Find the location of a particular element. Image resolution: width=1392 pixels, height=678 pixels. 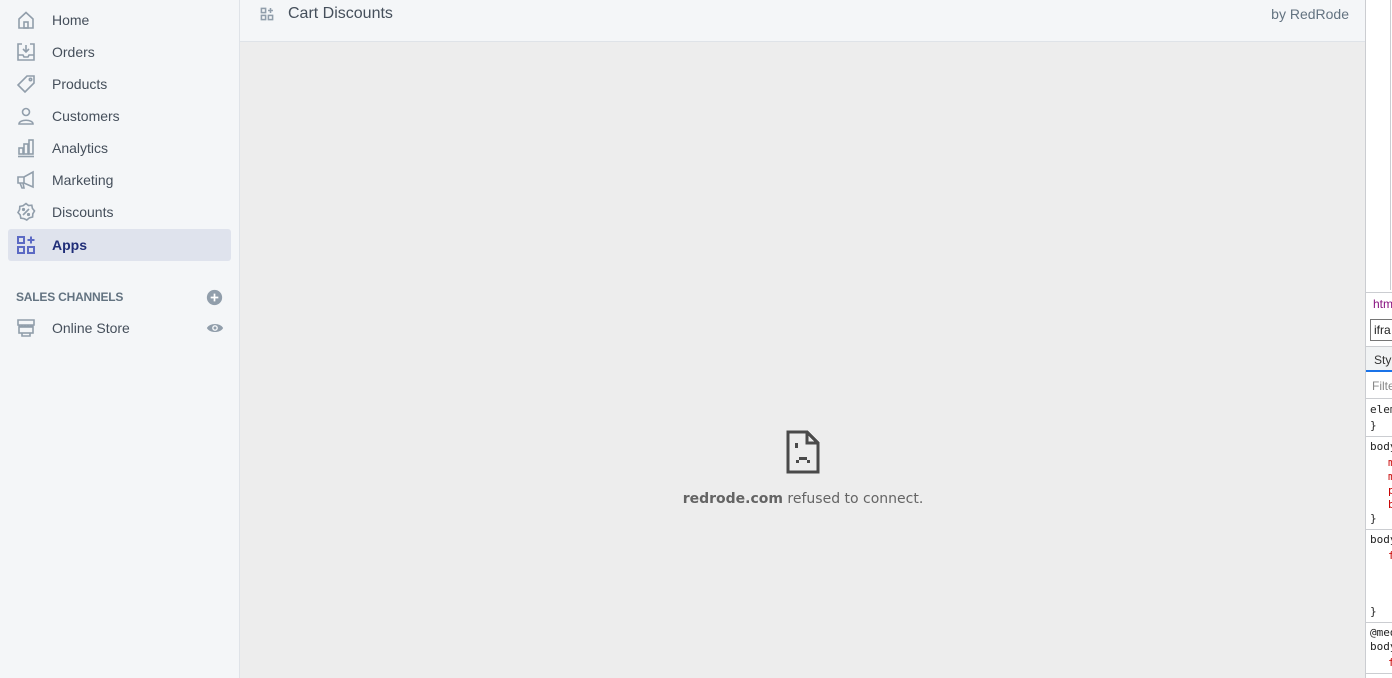

discount-icon is located at coordinates (26, 212).